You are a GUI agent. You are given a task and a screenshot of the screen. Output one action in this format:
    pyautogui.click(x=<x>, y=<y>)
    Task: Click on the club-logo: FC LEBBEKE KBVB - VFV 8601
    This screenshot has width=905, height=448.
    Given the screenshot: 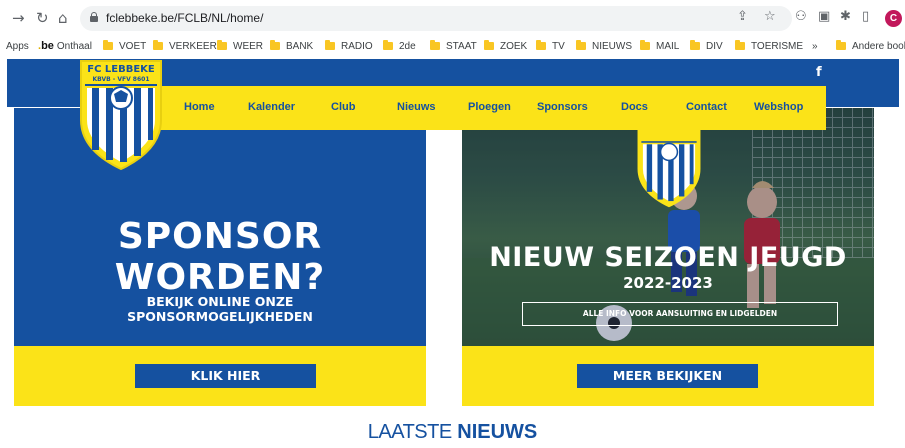 What is the action you would take?
    pyautogui.click(x=121, y=115)
    